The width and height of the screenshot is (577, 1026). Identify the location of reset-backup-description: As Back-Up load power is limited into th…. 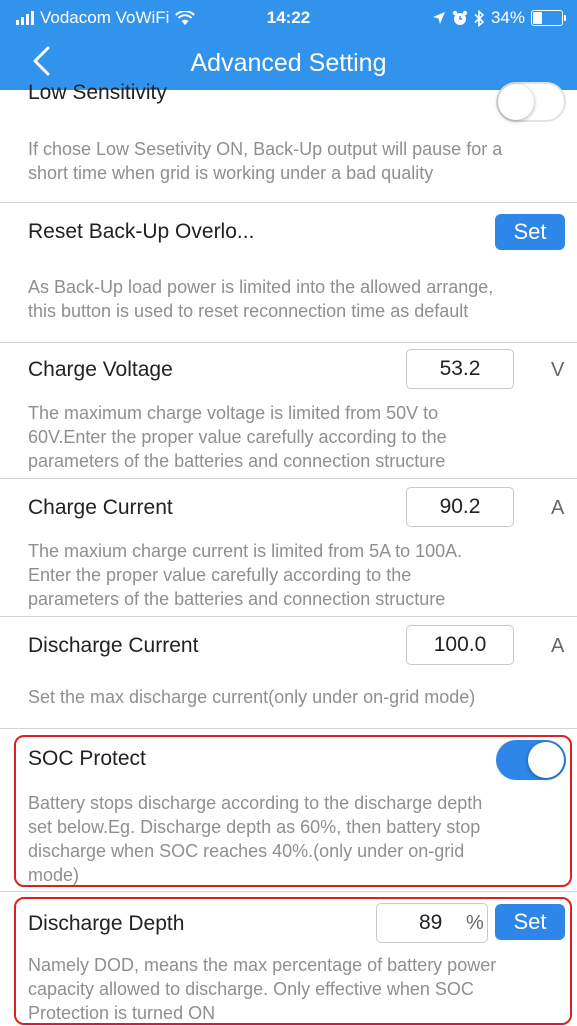
(261, 299).